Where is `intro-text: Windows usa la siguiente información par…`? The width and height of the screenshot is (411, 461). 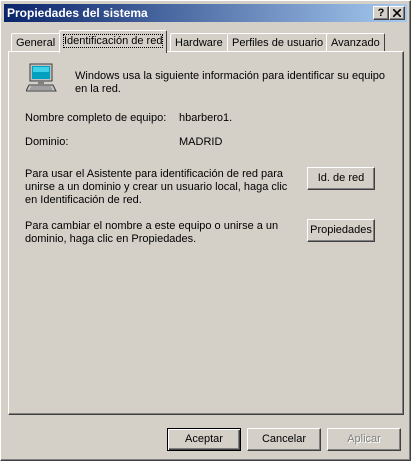 intro-text: Windows usa la siguiente información par… is located at coordinates (230, 82).